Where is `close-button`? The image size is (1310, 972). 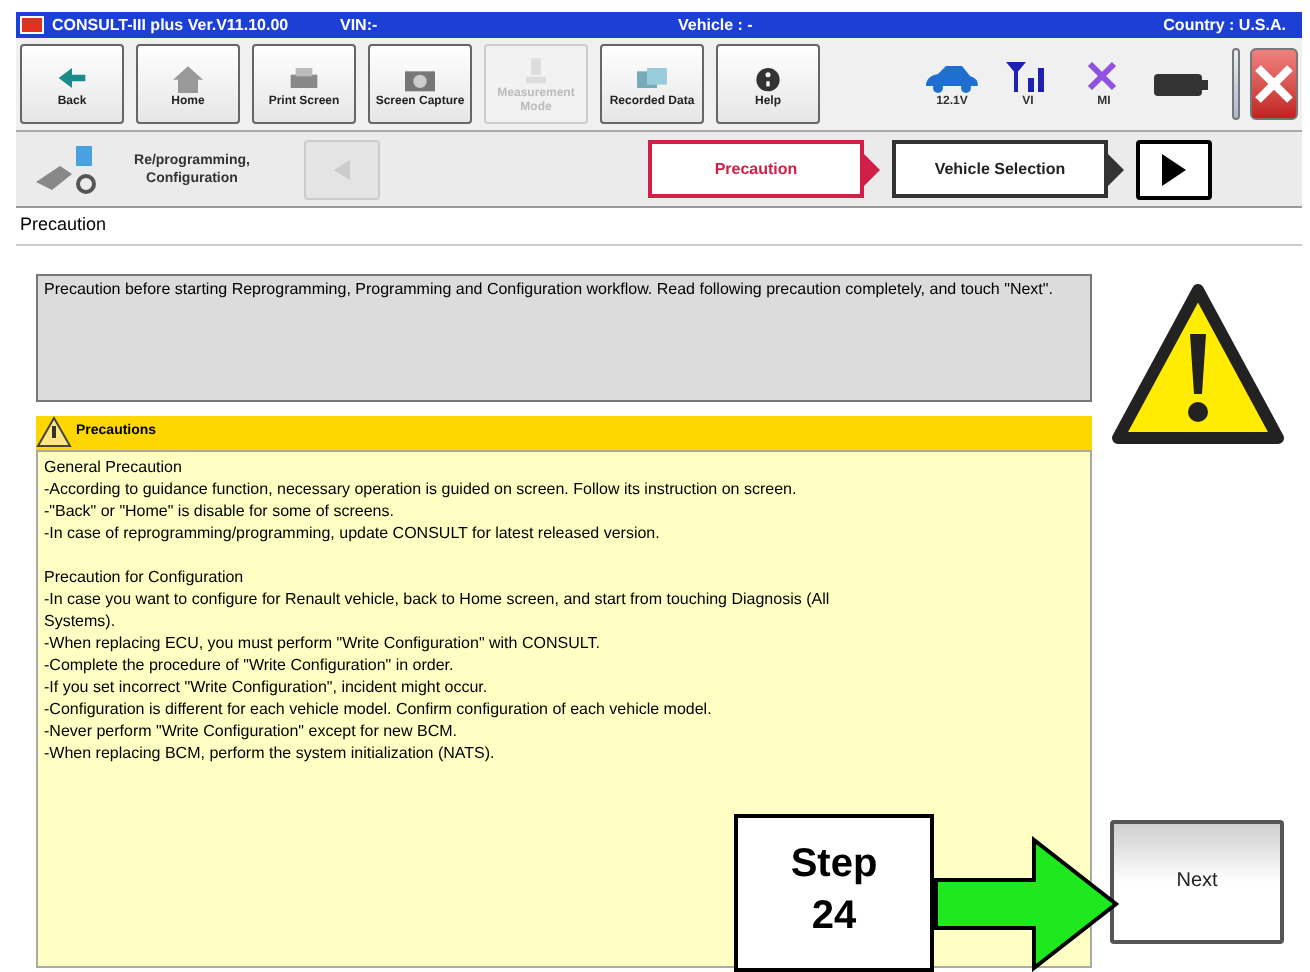 close-button is located at coordinates (1274, 84).